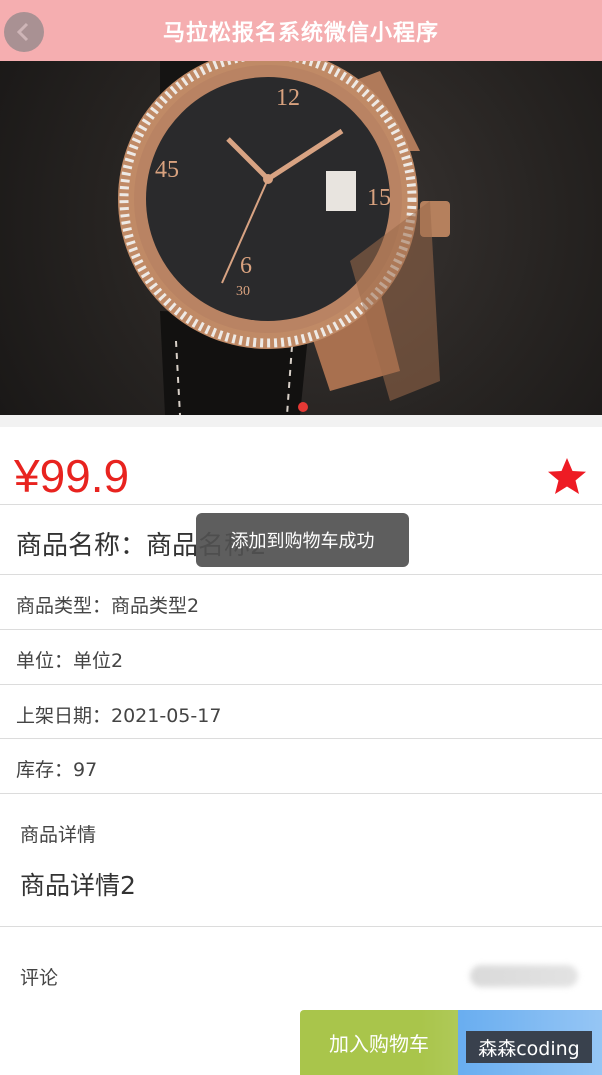 This screenshot has height=1075, width=602. I want to click on toast-message: 添加到购物车成功, so click(302, 540).